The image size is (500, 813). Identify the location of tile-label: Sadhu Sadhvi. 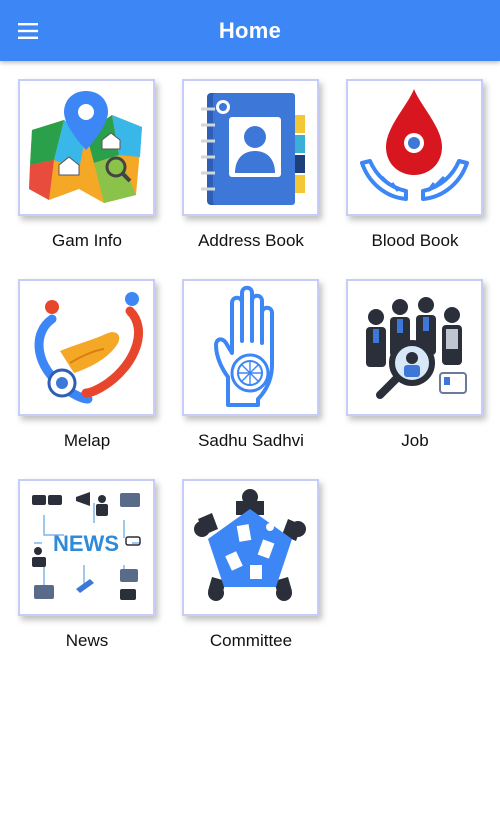
(251, 440).